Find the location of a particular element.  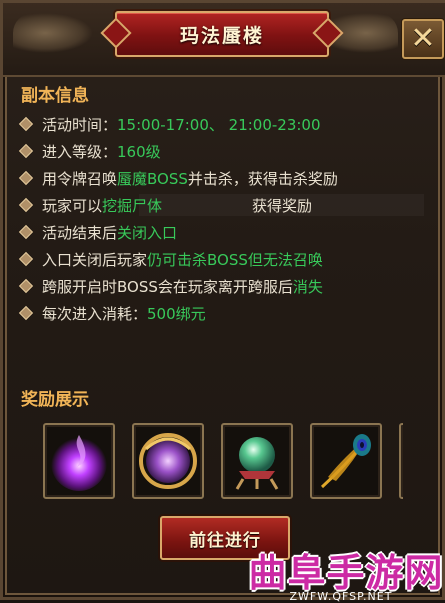

info-text: 跨服开启时BOSS会在玩家离开跨服后 is located at coordinates (167, 286).